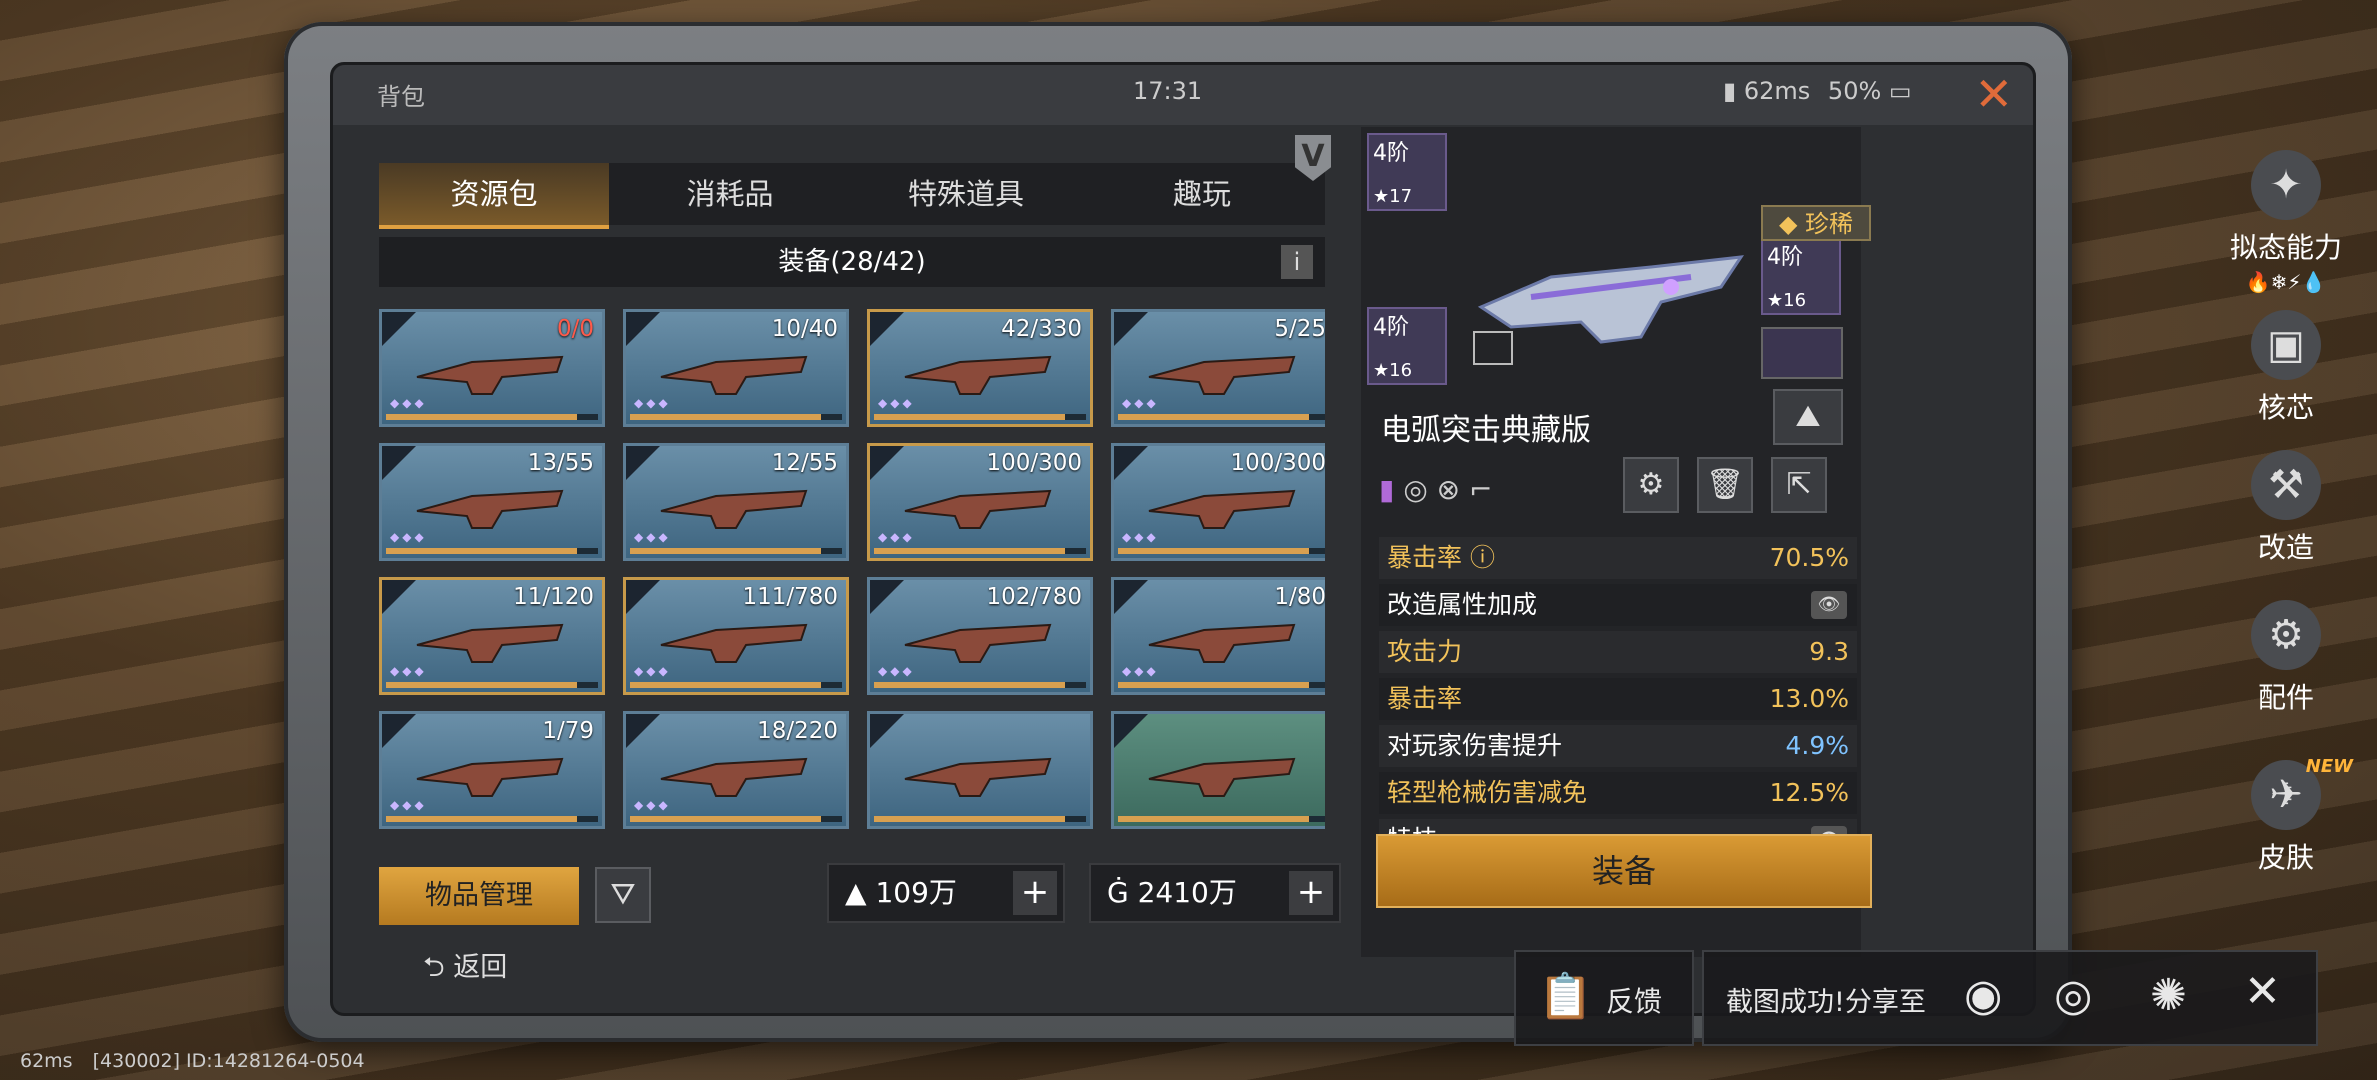  Describe the element at coordinates (568, 731) in the screenshot. I see `item-count: 1/79` at that location.